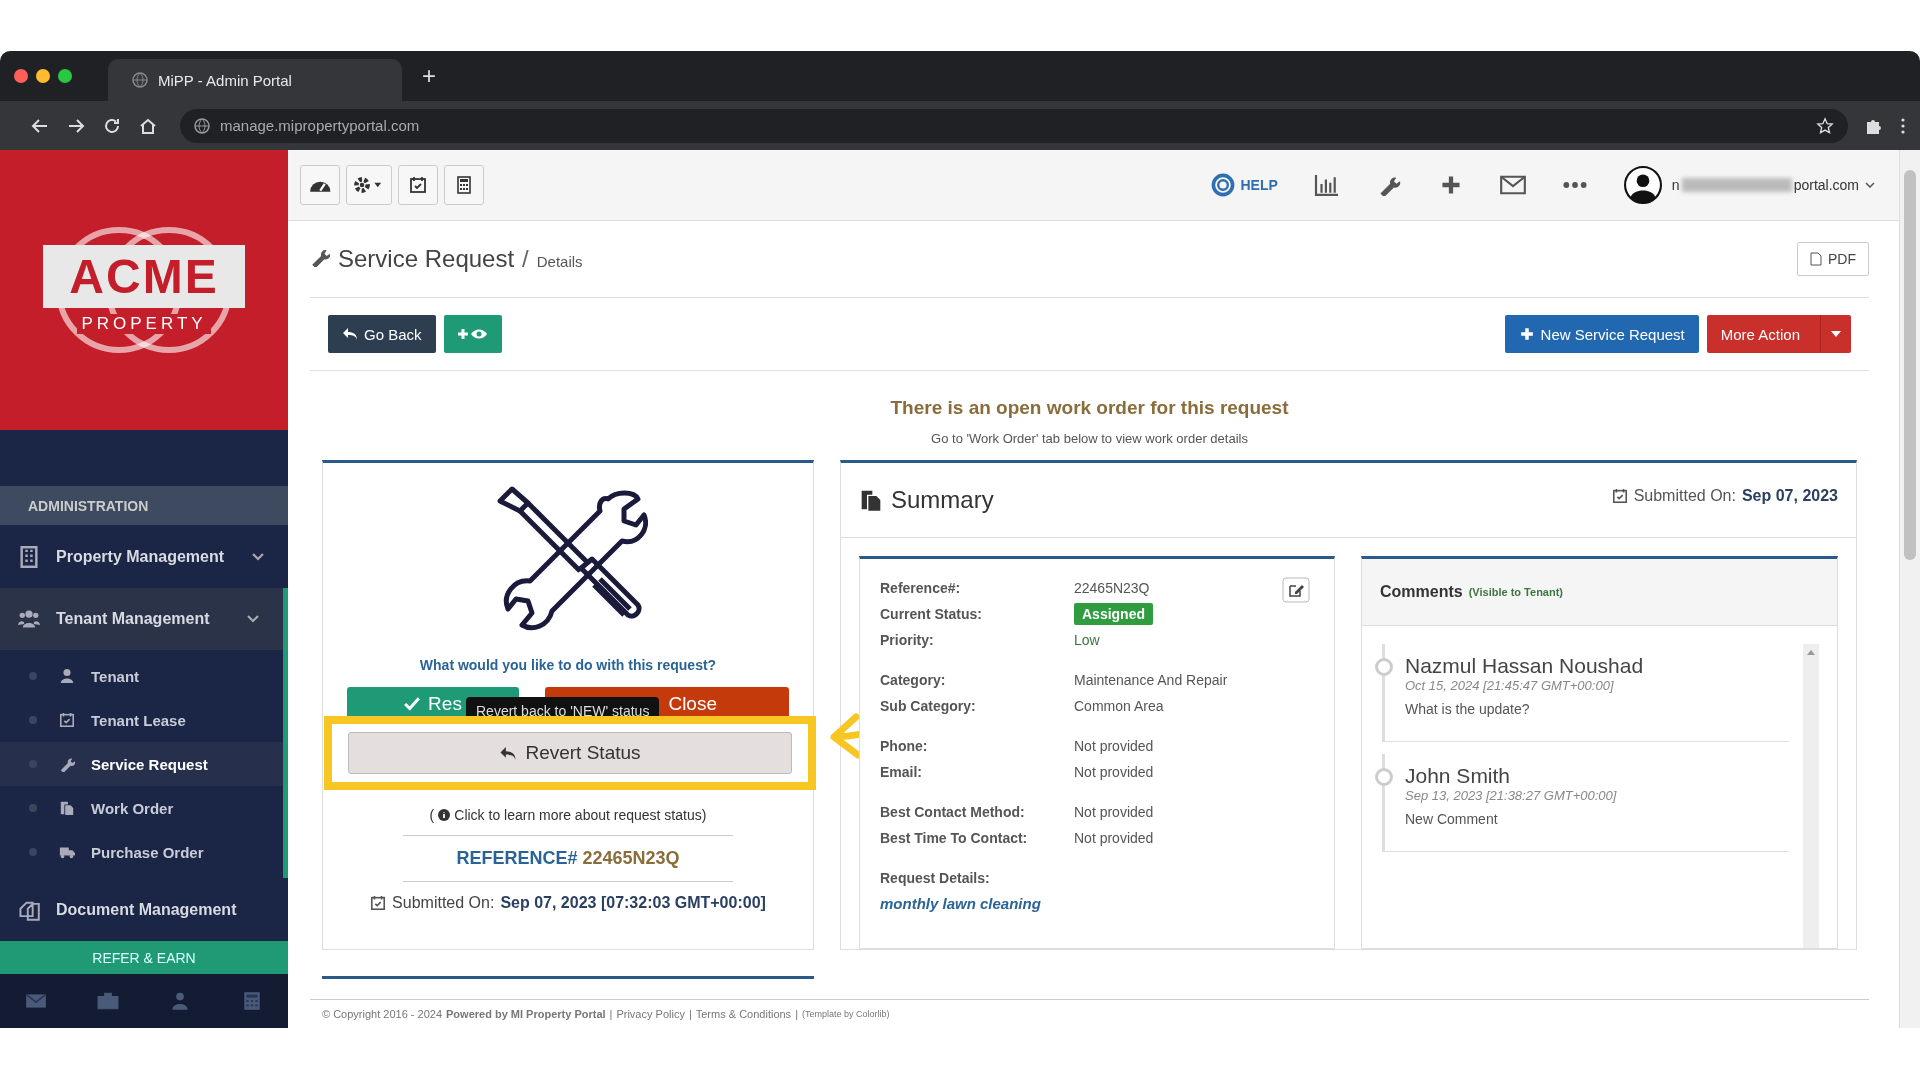 This screenshot has width=1920, height=1080. I want to click on add-watcher-button, so click(472, 334).